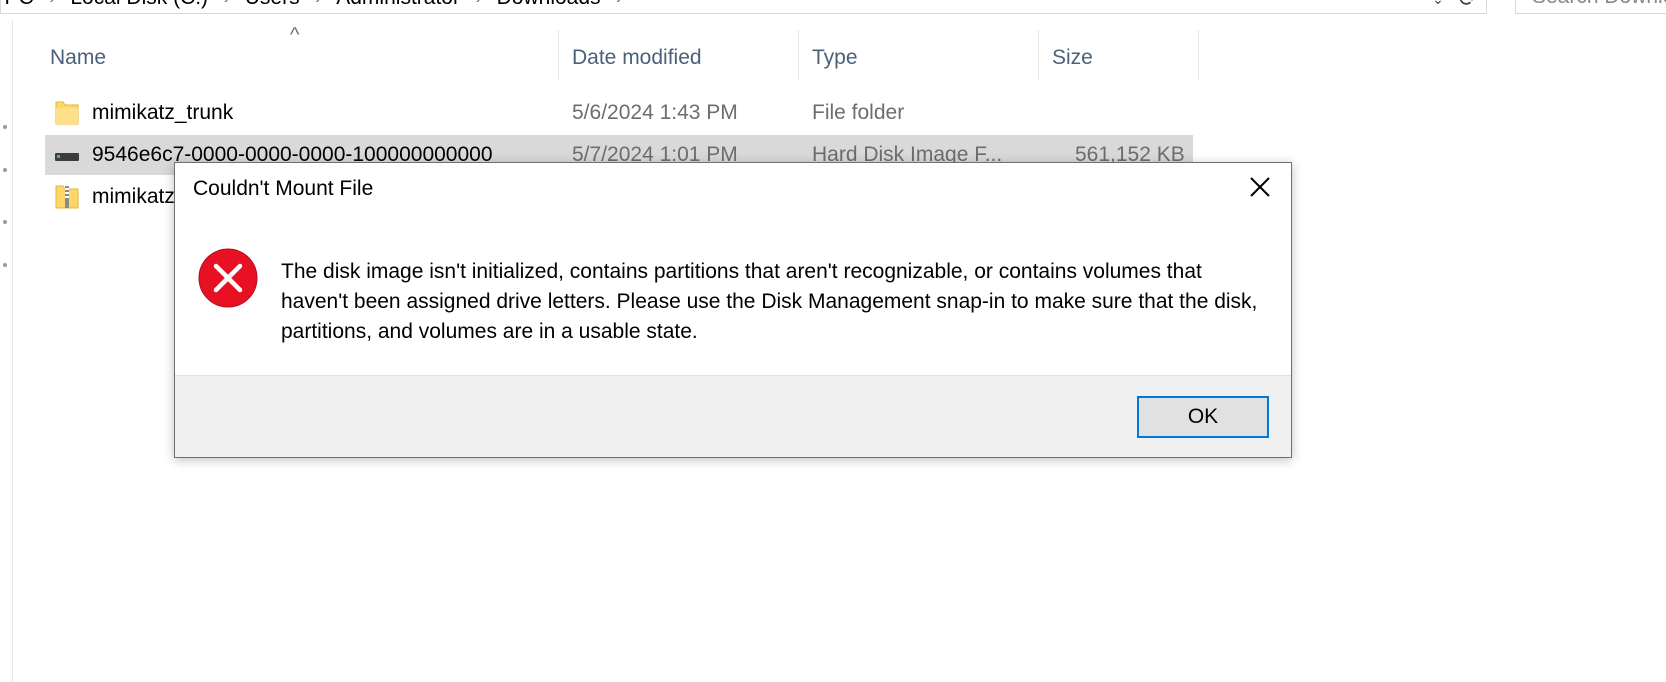 This screenshot has width=1666, height=682. I want to click on column-header-name: Name, so click(299, 58).